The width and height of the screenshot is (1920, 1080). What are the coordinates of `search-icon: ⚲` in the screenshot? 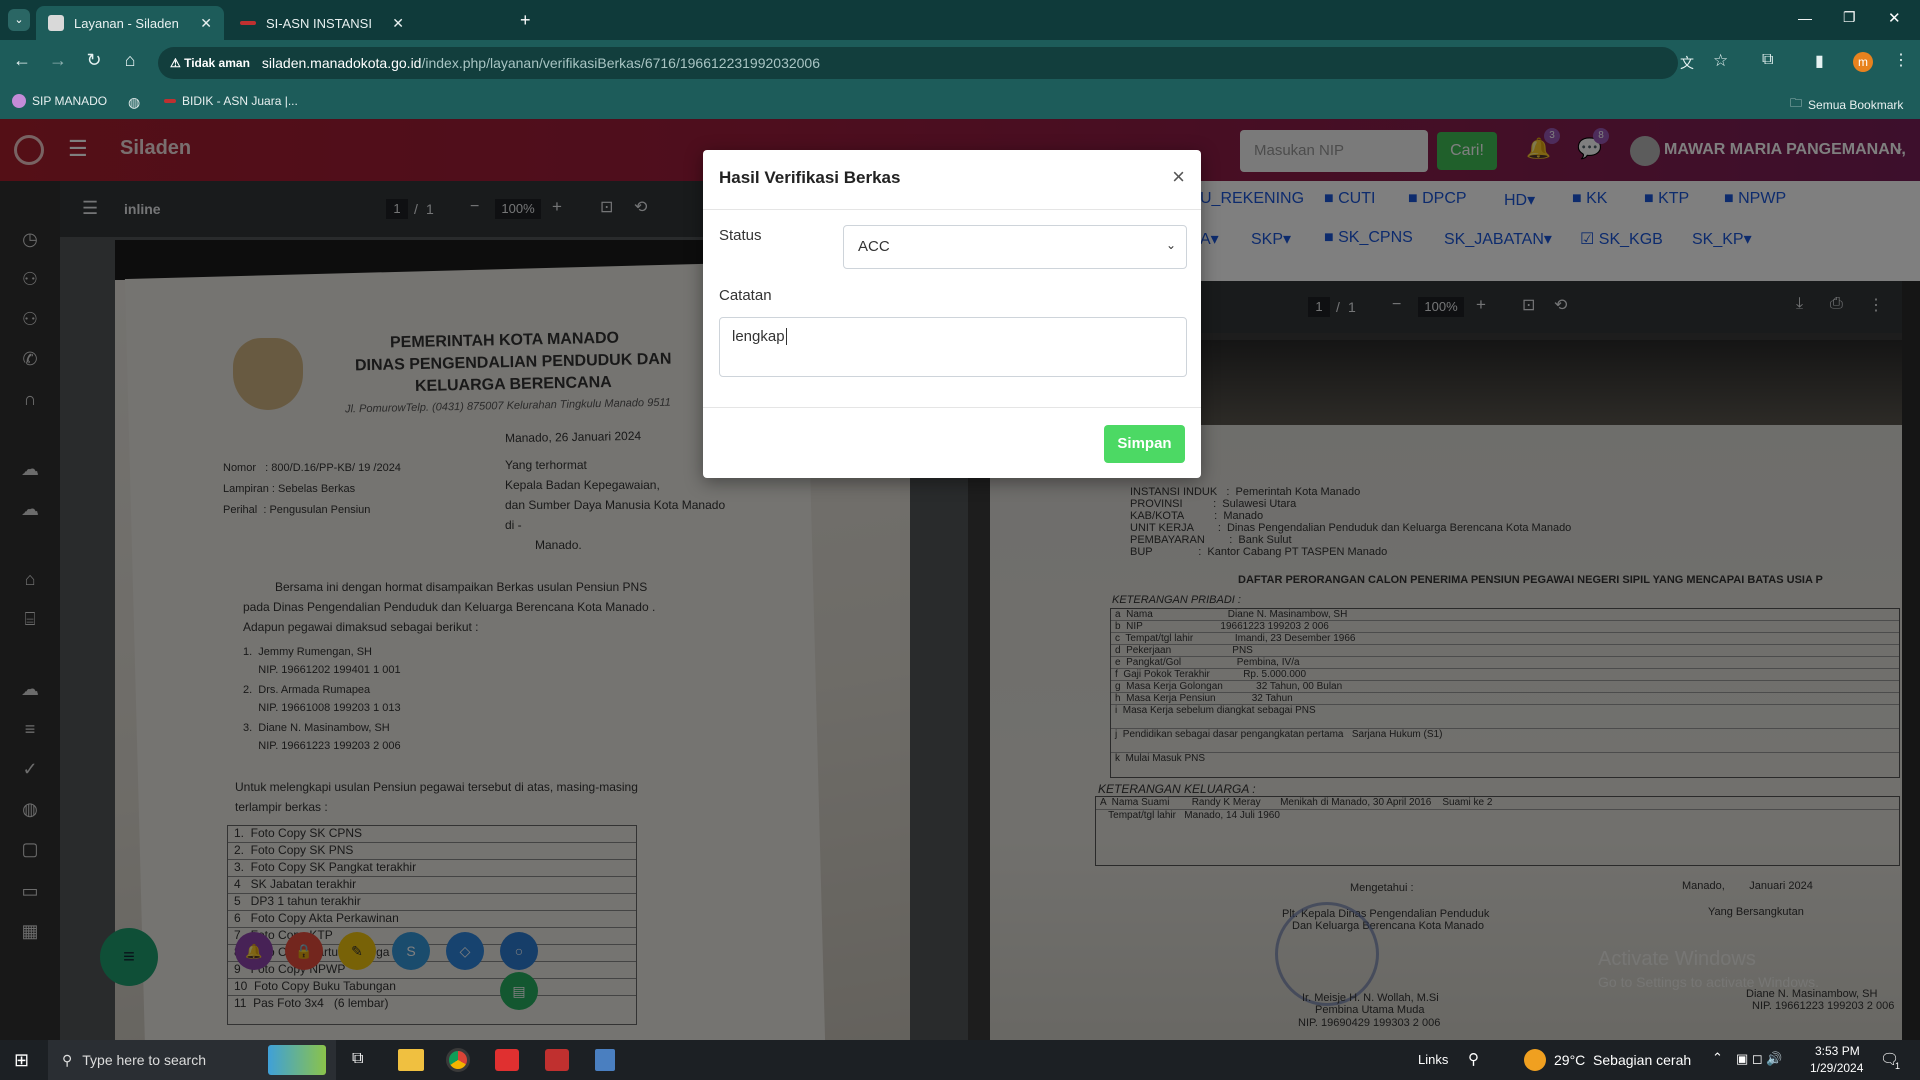 It's located at (67, 1059).